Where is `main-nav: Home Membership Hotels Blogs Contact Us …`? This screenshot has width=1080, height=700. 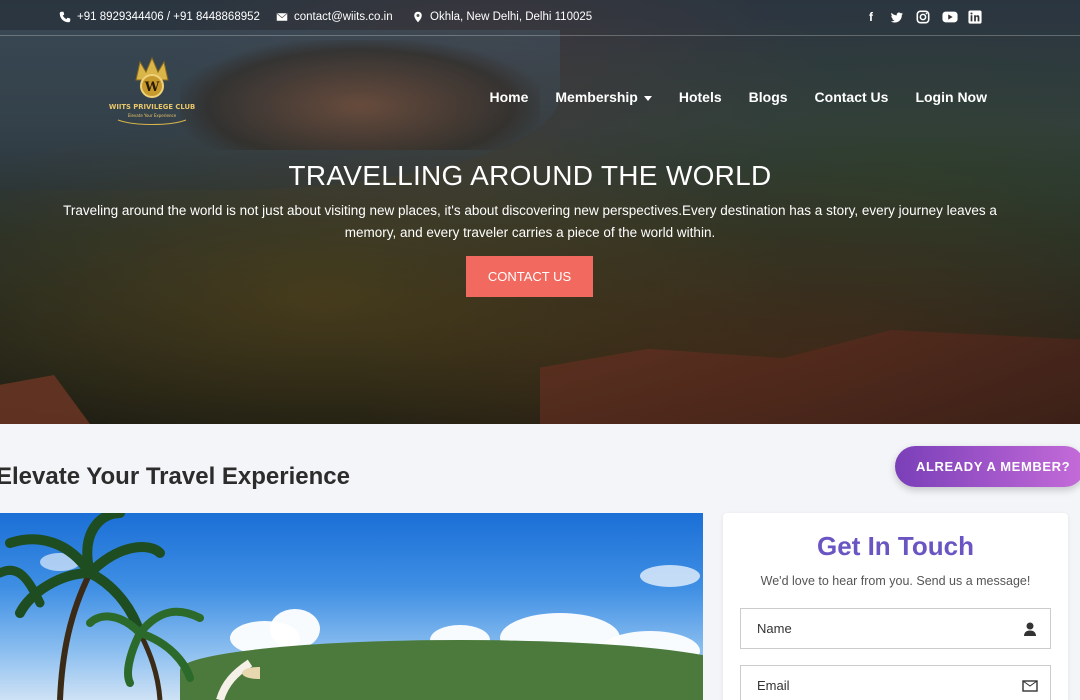 main-nav: Home Membership Hotels Blogs Contact Us … is located at coordinates (738, 97).